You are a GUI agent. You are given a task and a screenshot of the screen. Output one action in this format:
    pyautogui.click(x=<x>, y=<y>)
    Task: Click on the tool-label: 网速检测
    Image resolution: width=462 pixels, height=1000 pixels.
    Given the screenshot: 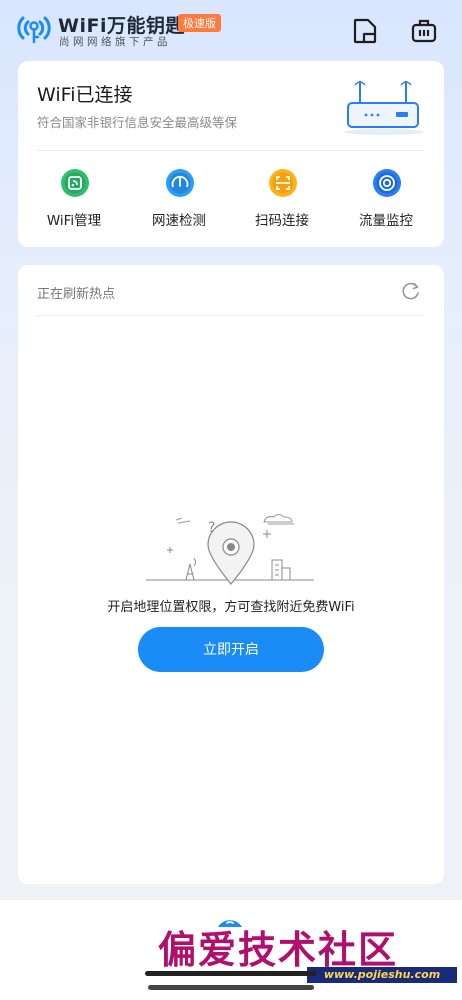 What is the action you would take?
    pyautogui.click(x=179, y=221)
    